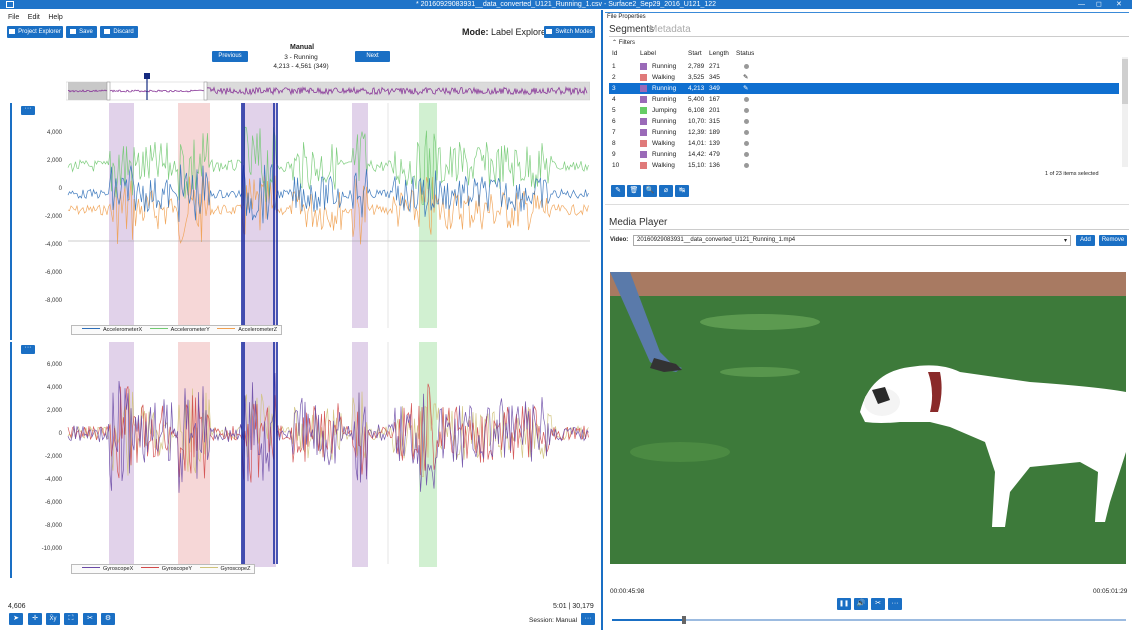 Image resolution: width=1132 pixels, height=630 pixels. I want to click on segment-band, so click(121, 215).